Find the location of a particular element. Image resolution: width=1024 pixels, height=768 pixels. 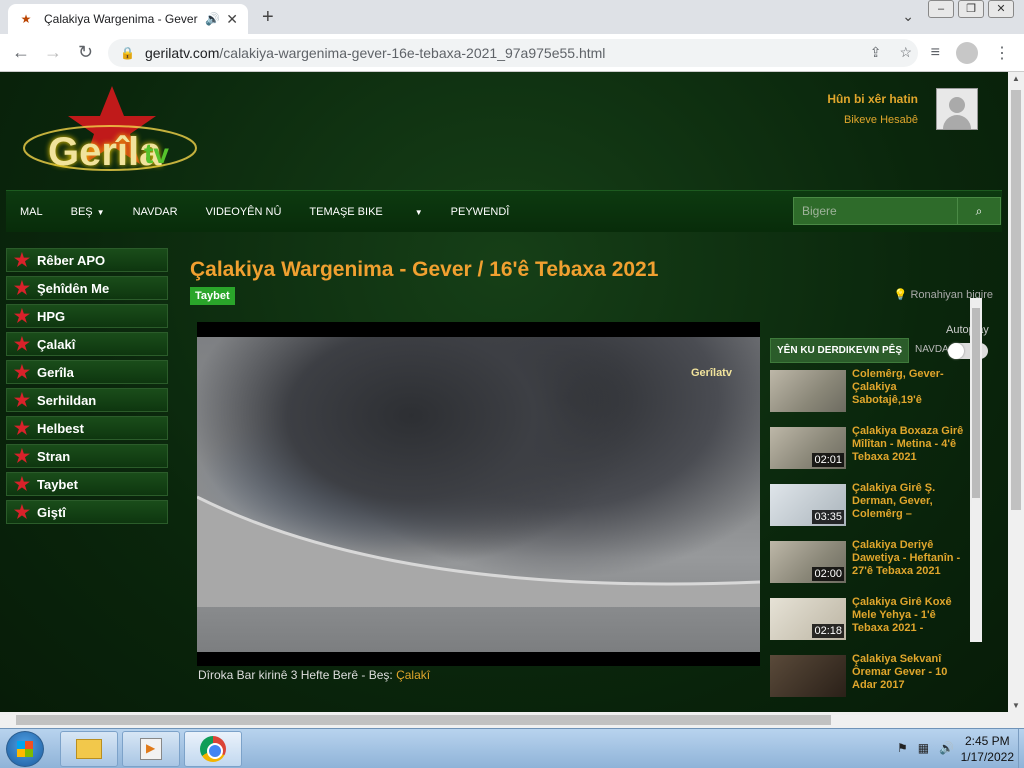

sidebar-item-helbest: ★ Helbest is located at coordinates (87, 428).